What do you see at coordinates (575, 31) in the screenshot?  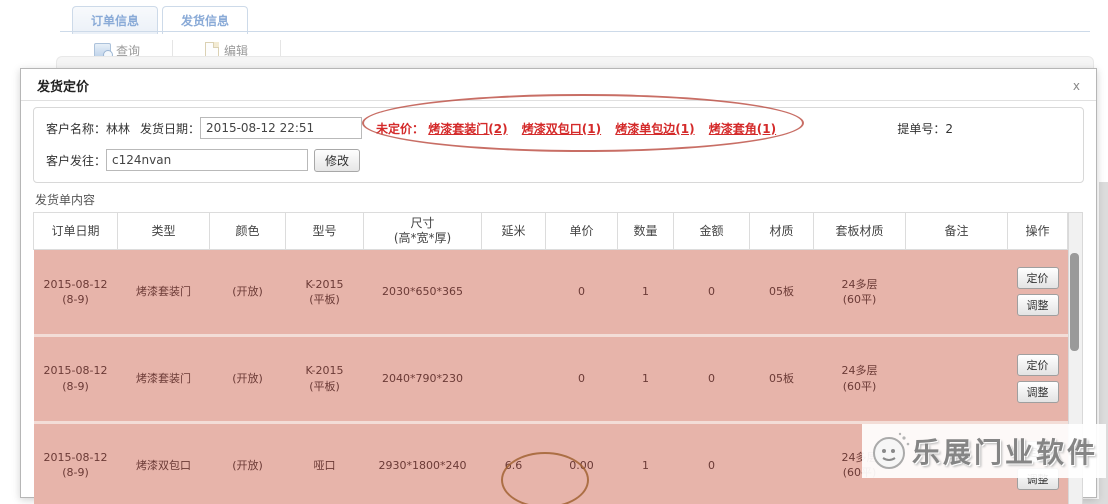 I see `tab-underline` at bounding box center [575, 31].